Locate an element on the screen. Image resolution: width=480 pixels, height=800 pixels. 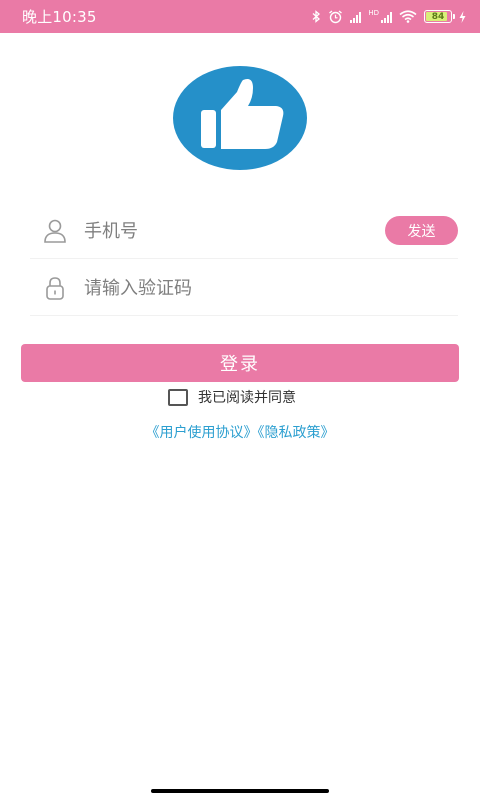
agreement-checkbox is located at coordinates (178, 397).